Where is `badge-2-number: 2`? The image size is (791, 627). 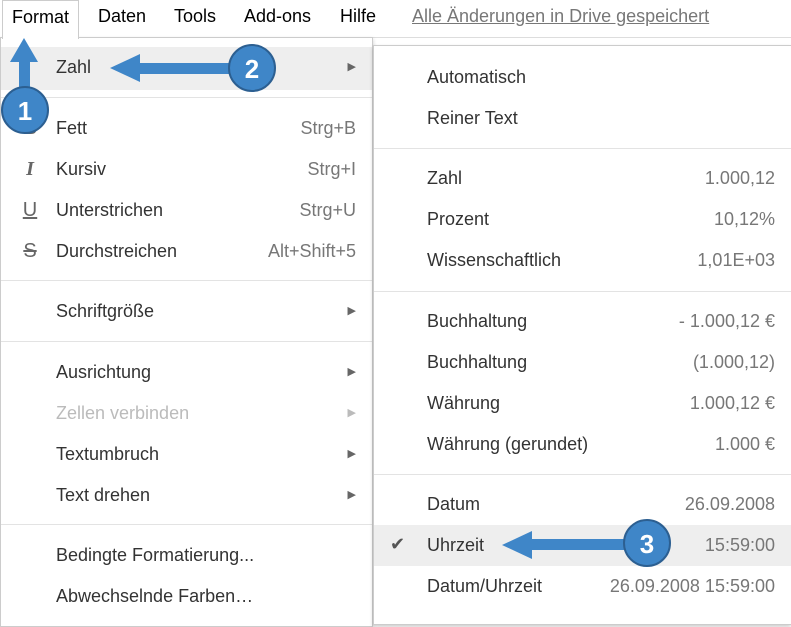
badge-2-number: 2 is located at coordinates (252, 69).